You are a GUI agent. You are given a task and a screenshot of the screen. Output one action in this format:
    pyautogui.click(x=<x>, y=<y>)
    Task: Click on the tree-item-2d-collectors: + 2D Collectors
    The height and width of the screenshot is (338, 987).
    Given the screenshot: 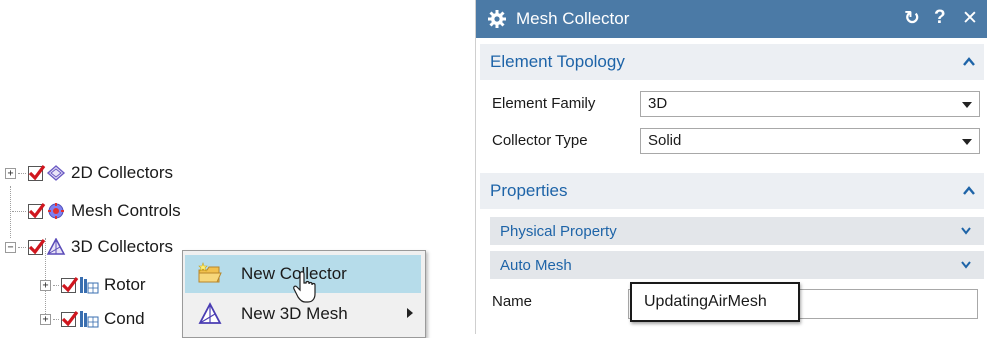 What is the action you would take?
    pyautogui.click(x=89, y=173)
    